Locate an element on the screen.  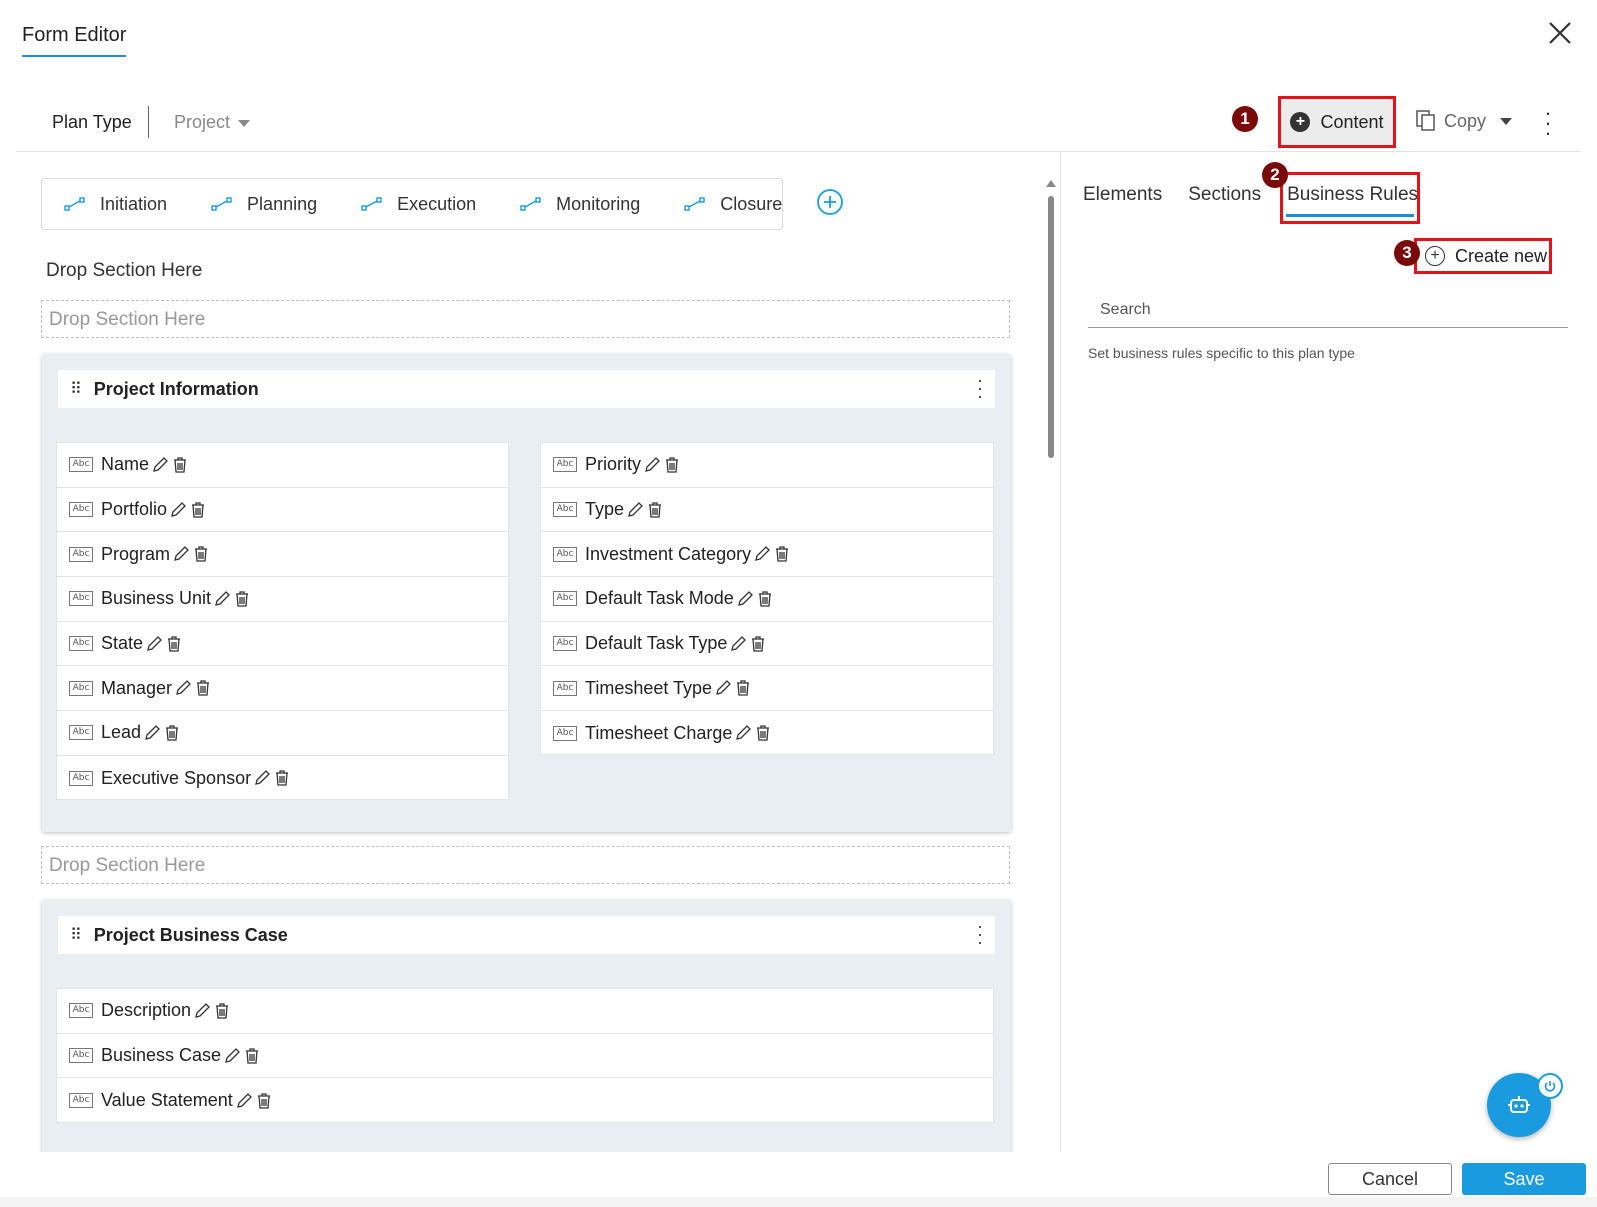
field-row: Abc Timesheet Type is located at coordinates (767, 689).